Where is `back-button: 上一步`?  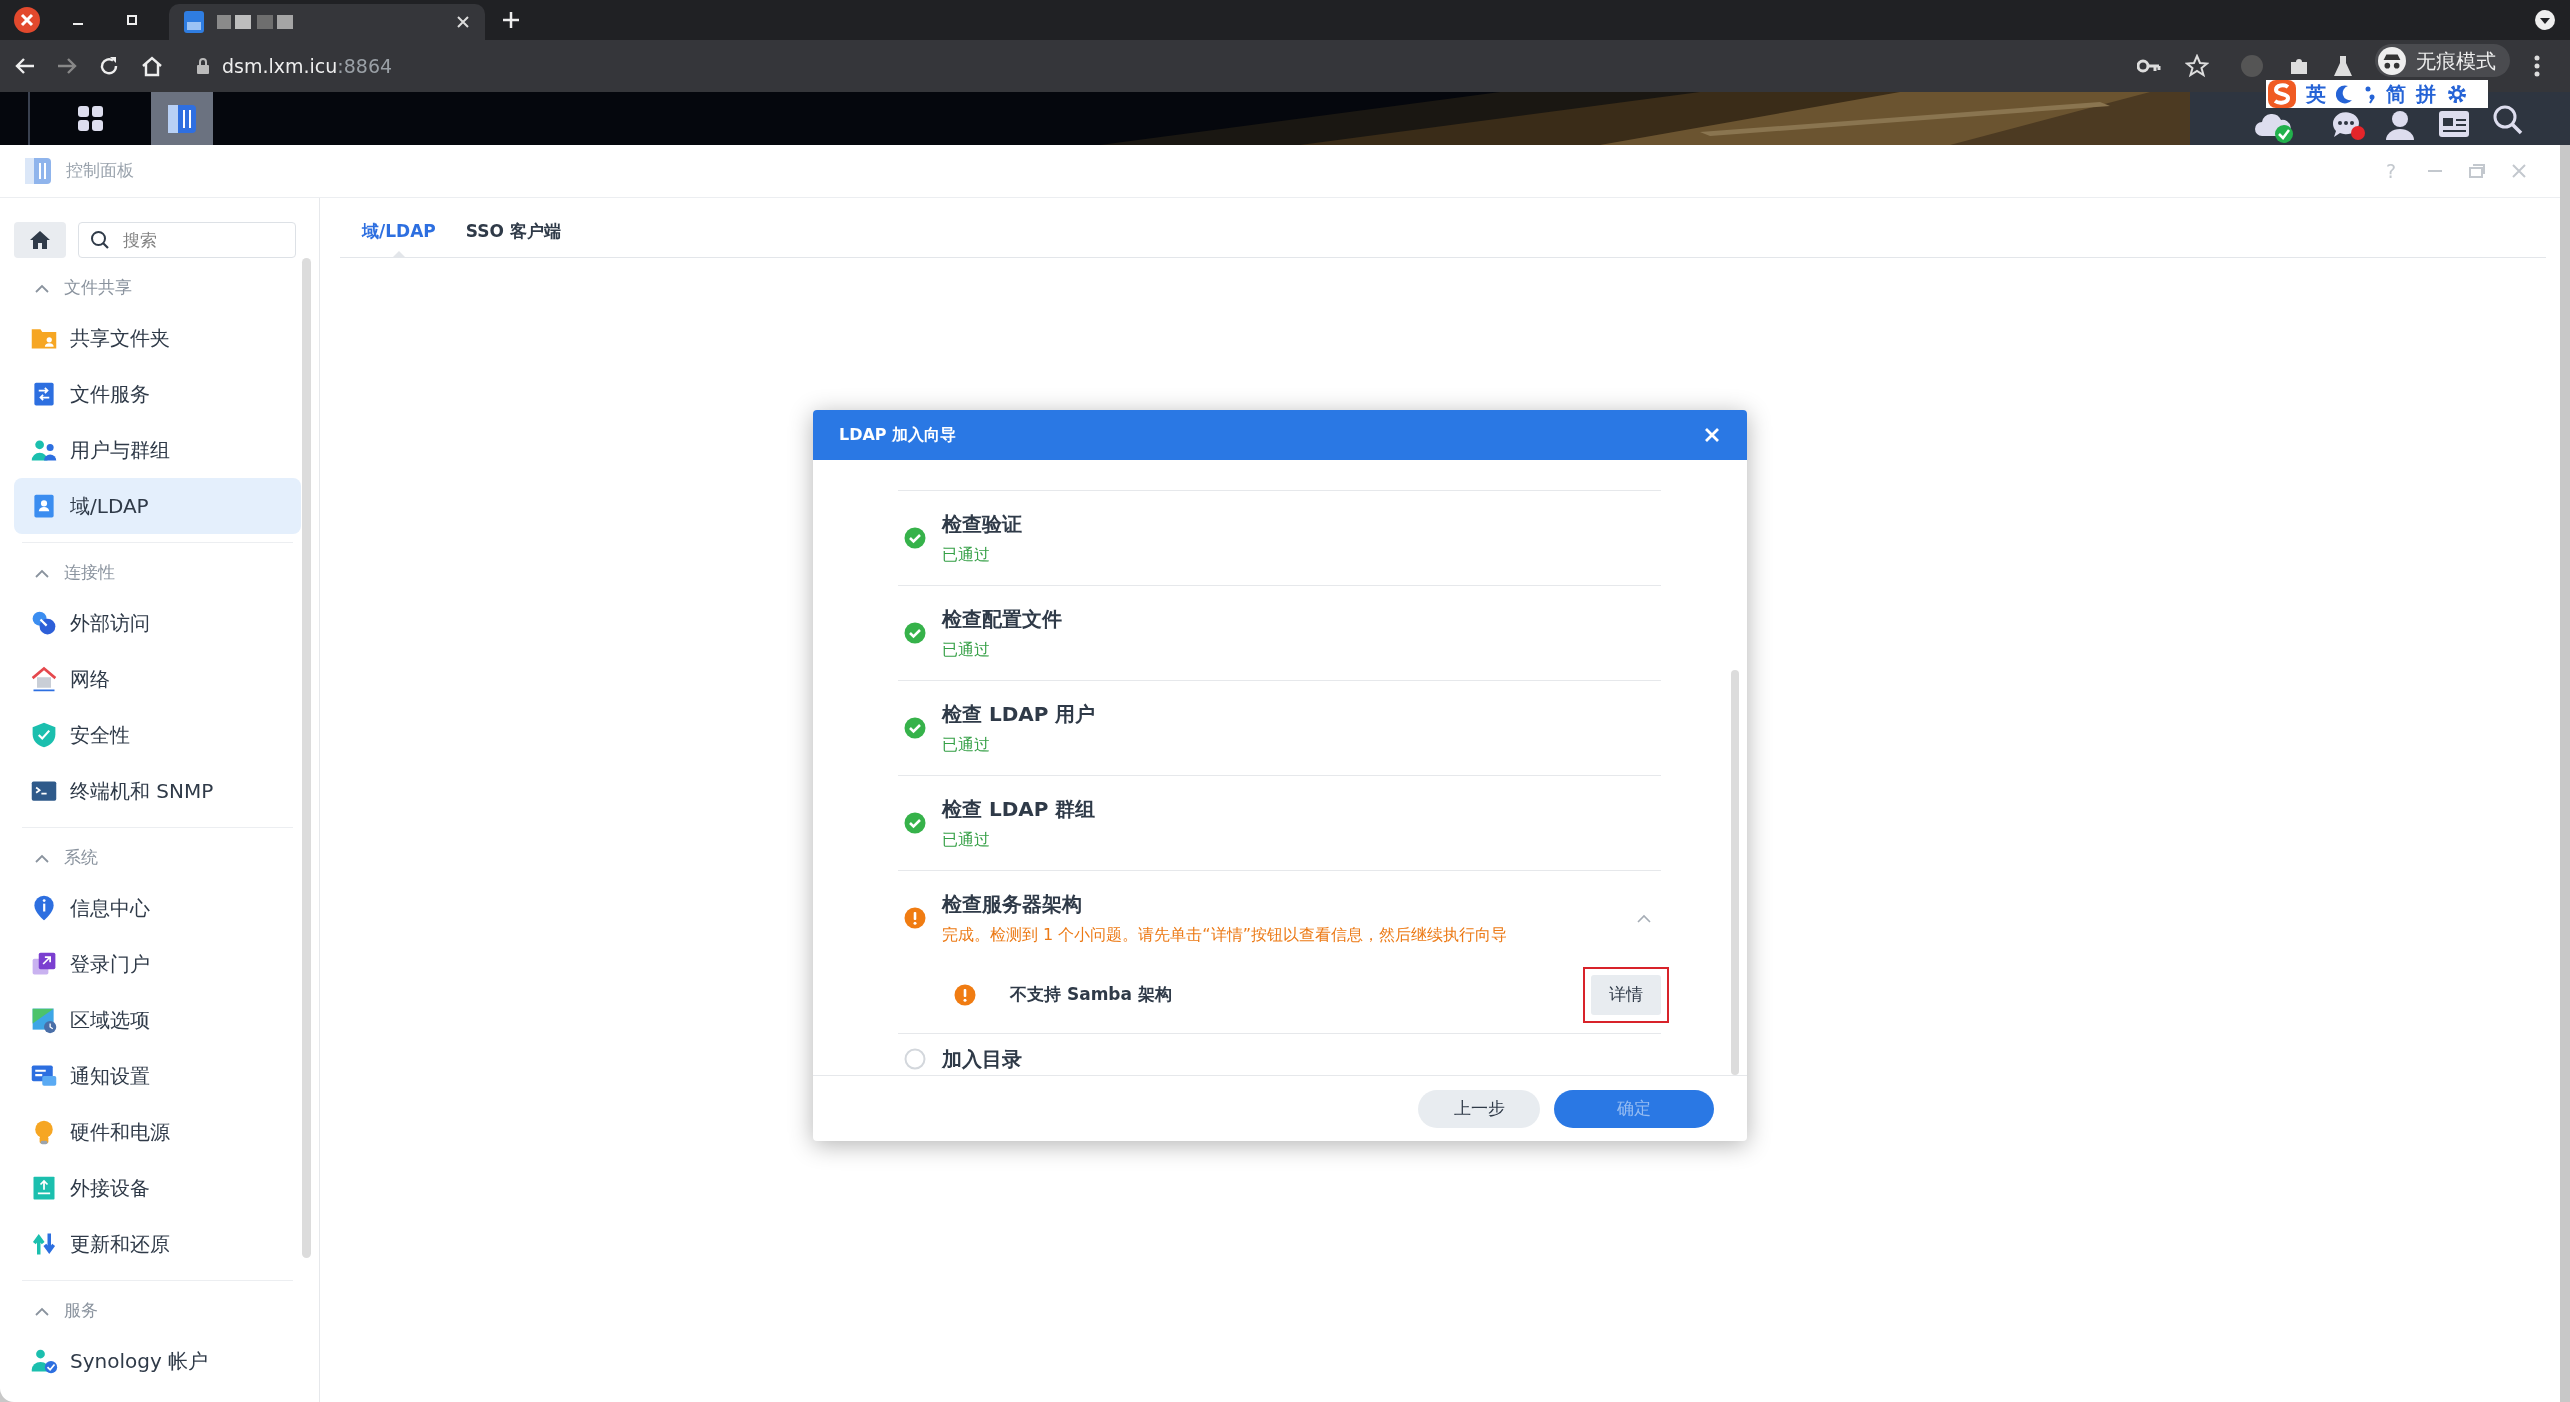 back-button: 上一步 is located at coordinates (1479, 1108).